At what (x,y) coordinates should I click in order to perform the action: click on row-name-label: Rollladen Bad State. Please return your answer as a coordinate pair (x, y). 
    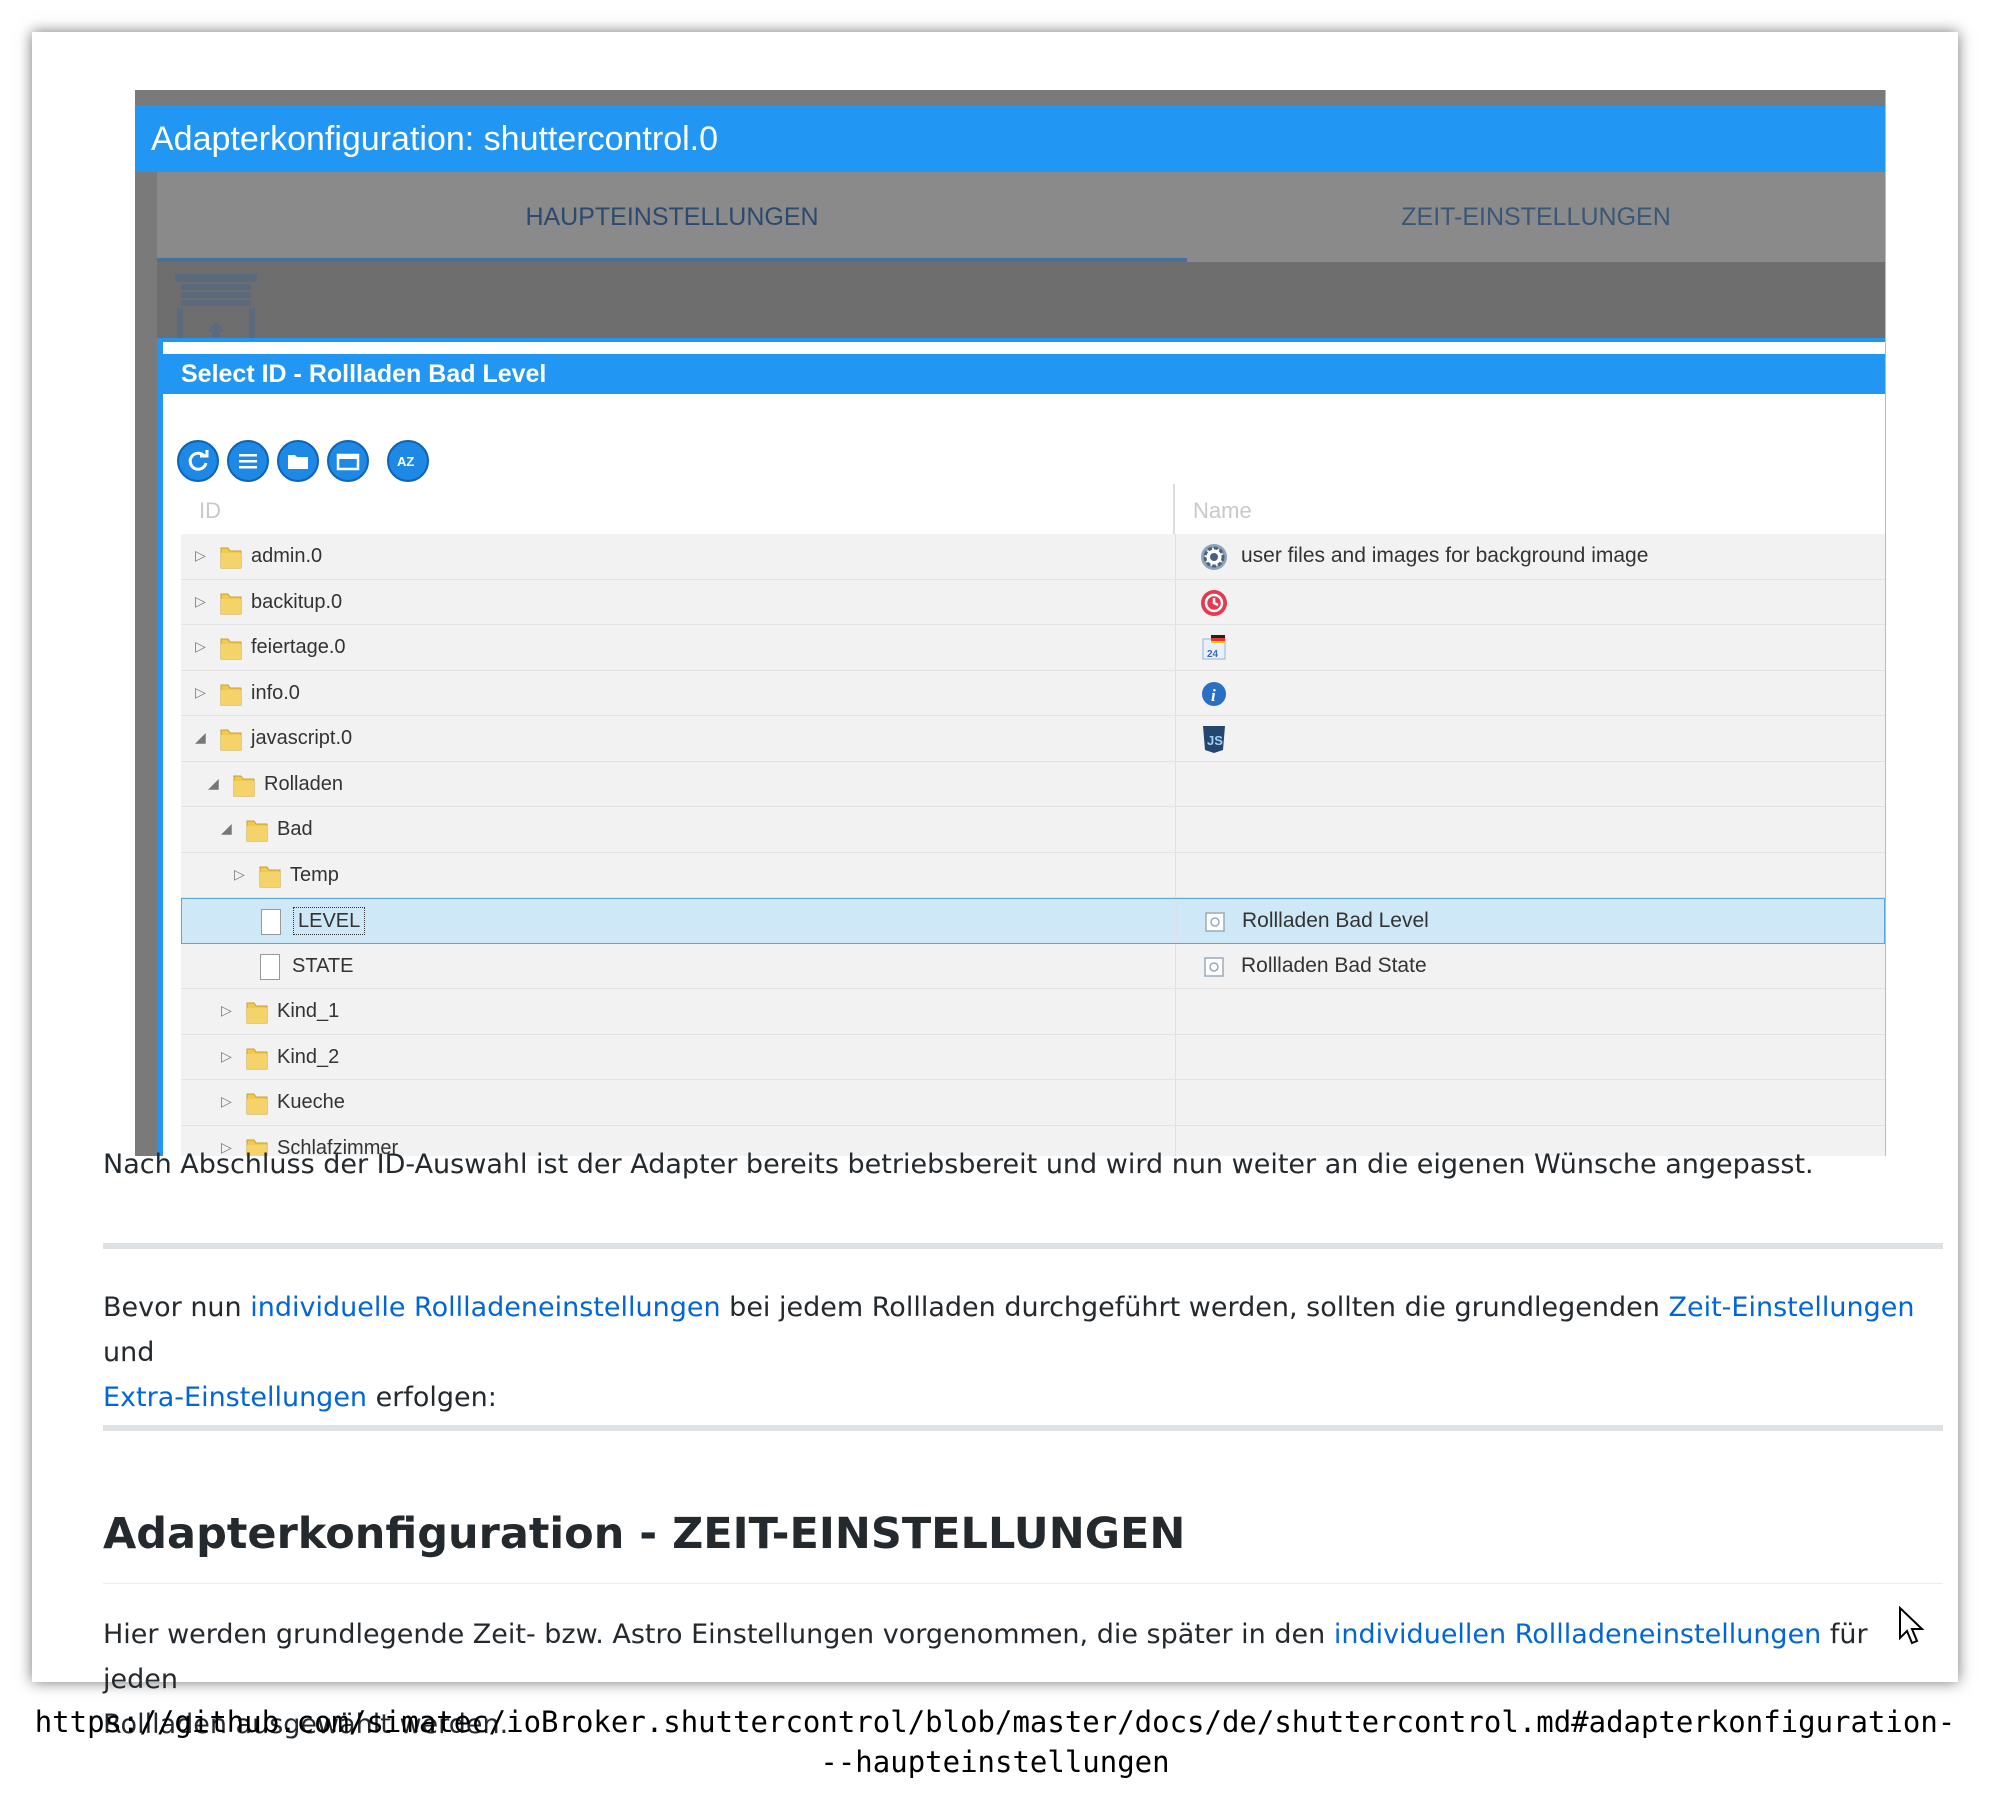
    Looking at the image, I should click on (1334, 965).